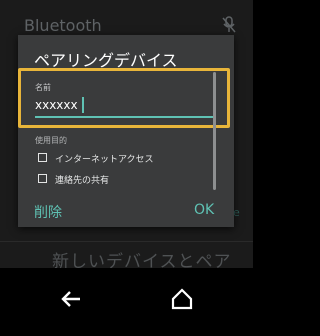 This screenshot has height=336, width=320. I want to click on mute-icon, so click(229, 24).